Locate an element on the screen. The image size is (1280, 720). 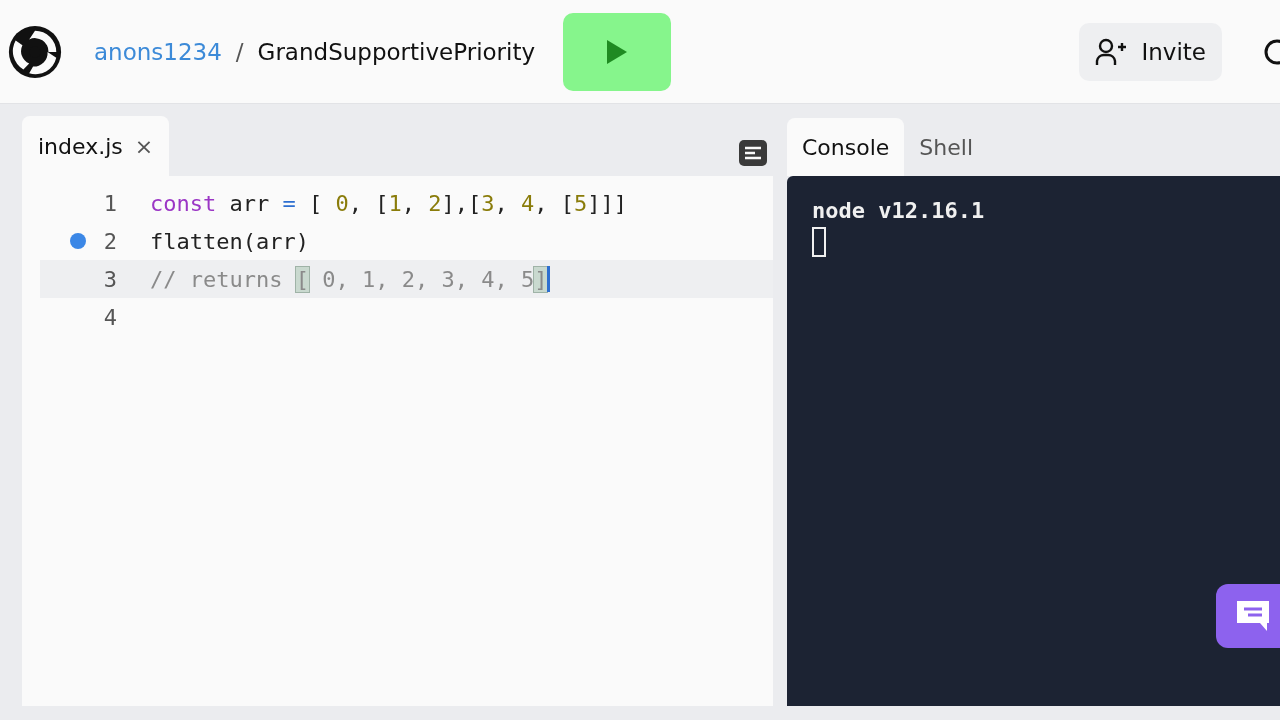
chat-icon is located at coordinates (1253, 616).